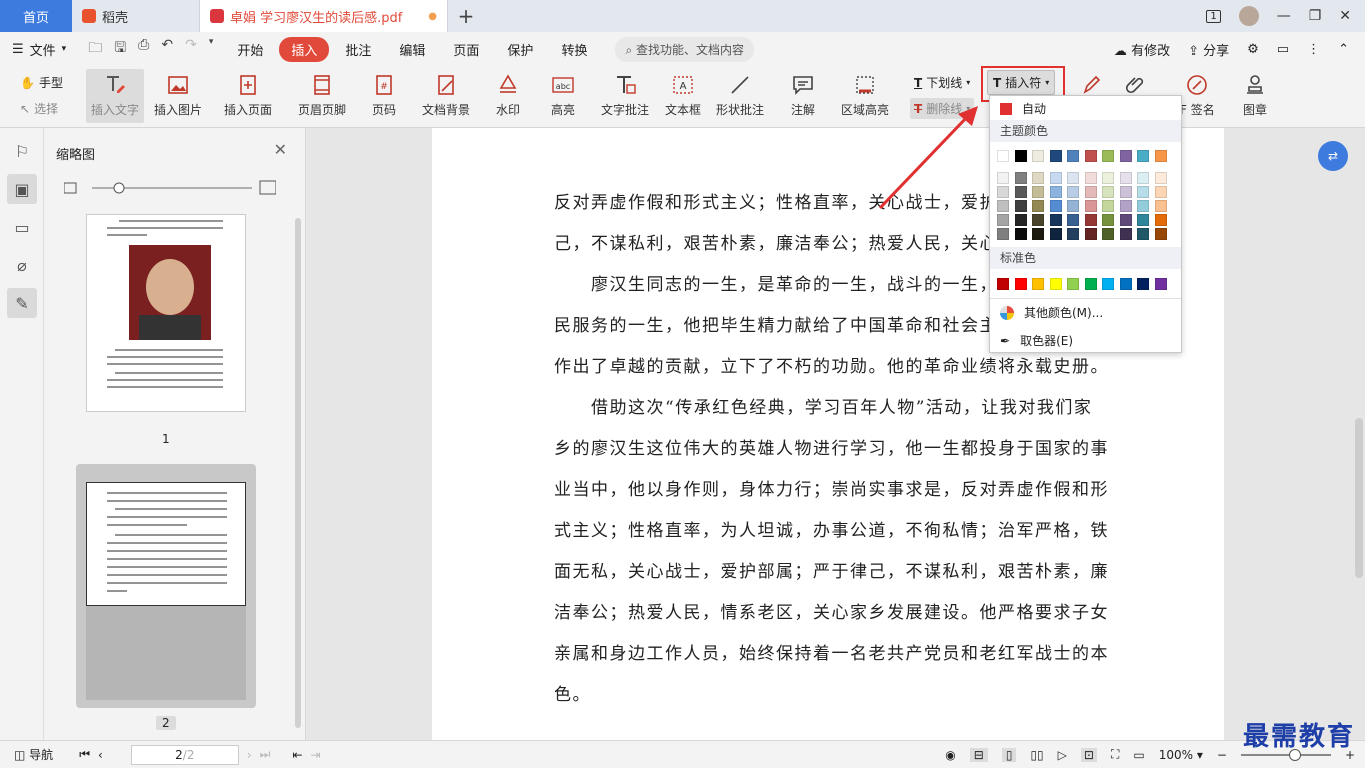 The width and height of the screenshot is (1365, 768). Describe the element at coordinates (136, 16) in the screenshot. I see `tab-daoke: 稻壳` at that location.